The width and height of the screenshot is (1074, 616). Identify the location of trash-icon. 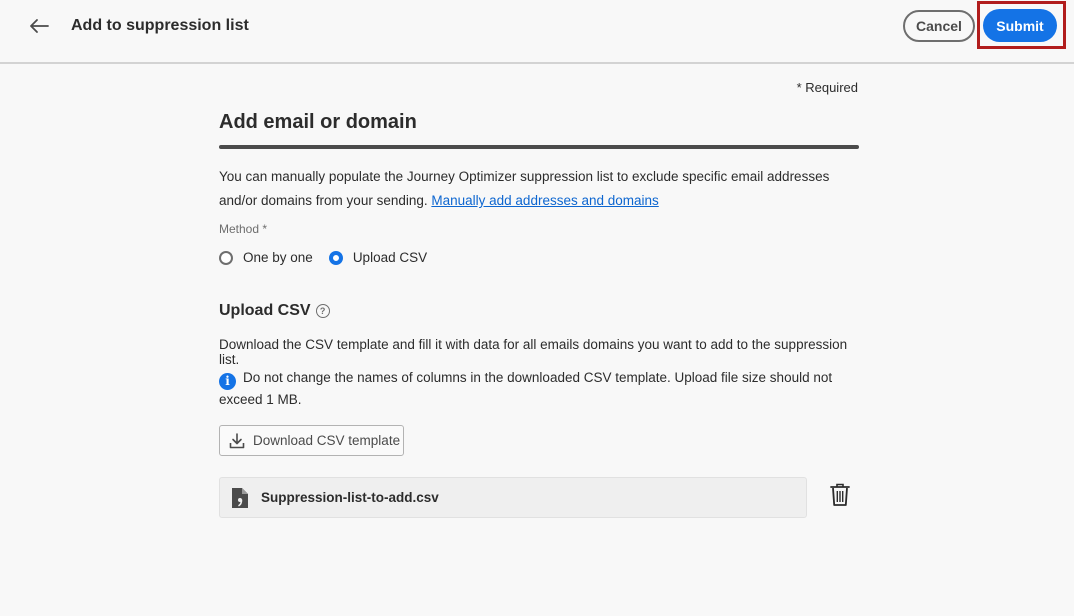
(840, 494).